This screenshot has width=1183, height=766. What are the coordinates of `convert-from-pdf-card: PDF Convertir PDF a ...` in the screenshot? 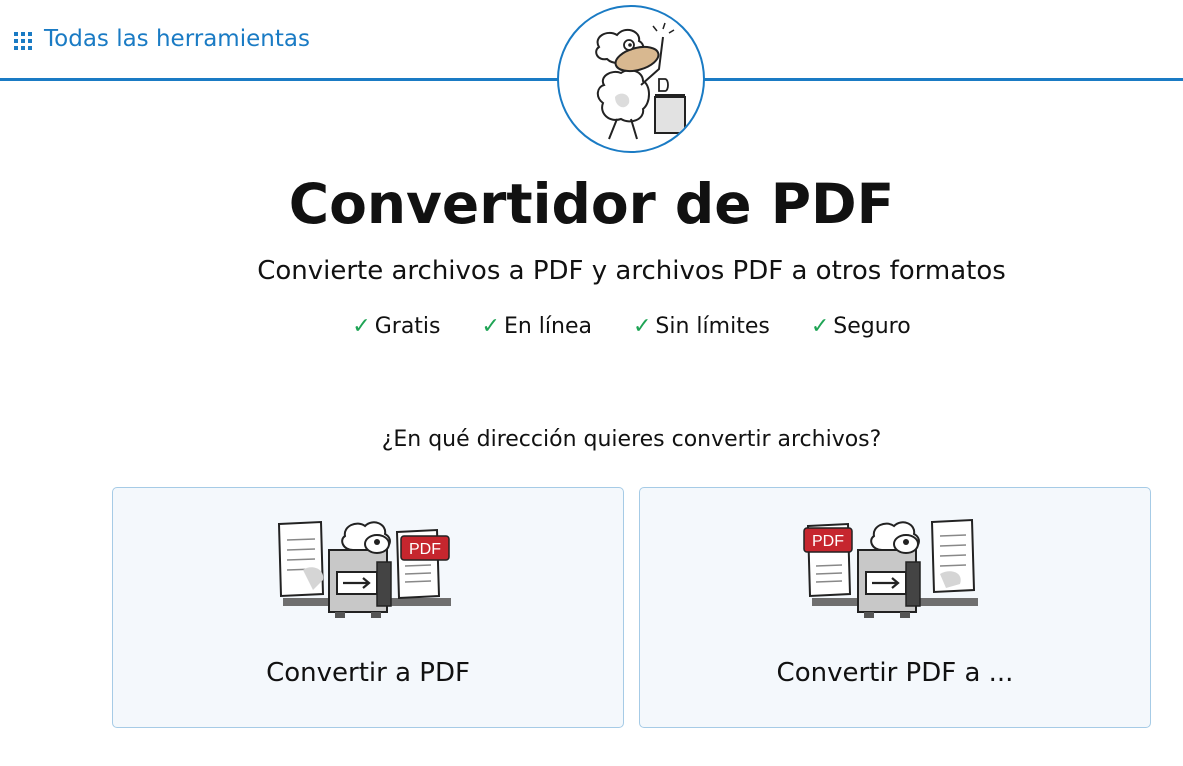 It's located at (895, 607).